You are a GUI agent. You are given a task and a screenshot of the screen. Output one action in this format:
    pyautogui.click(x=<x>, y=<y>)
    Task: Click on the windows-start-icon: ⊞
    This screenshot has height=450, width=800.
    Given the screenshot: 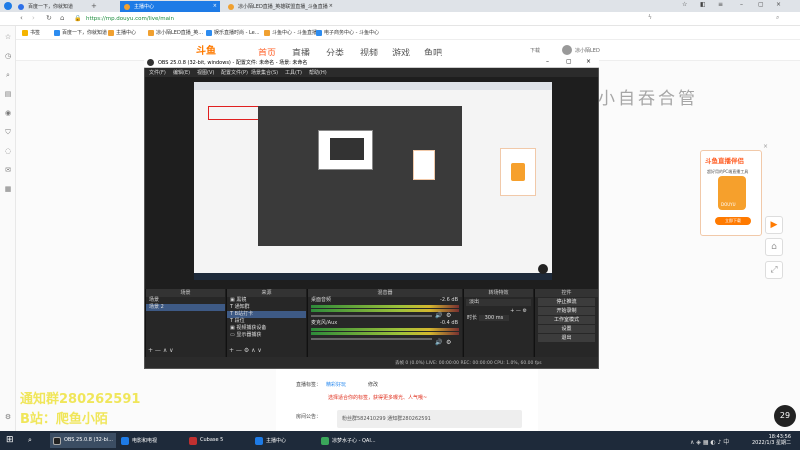 What is the action you would take?
    pyautogui.click(x=10, y=440)
    